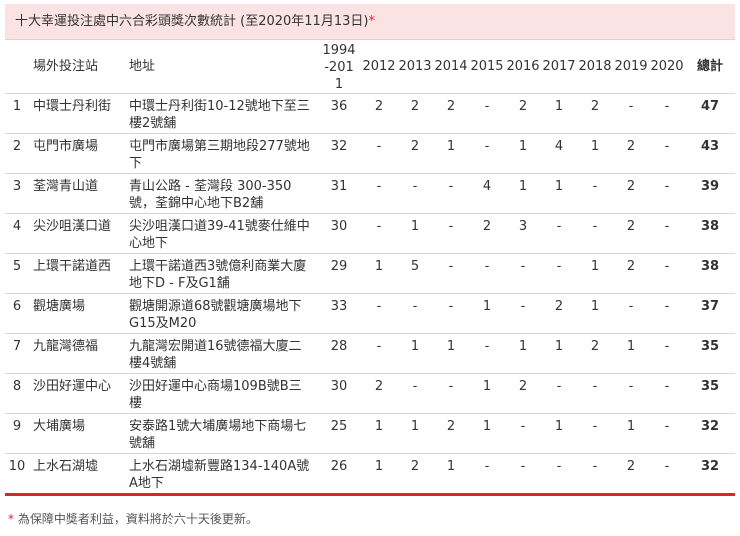 This screenshot has width=740, height=536. Describe the element at coordinates (370, 22) in the screenshot. I see `table-title: 十大幸運投注處中六合彩頭獎次數統計 (至2020年11月13日)*` at that location.